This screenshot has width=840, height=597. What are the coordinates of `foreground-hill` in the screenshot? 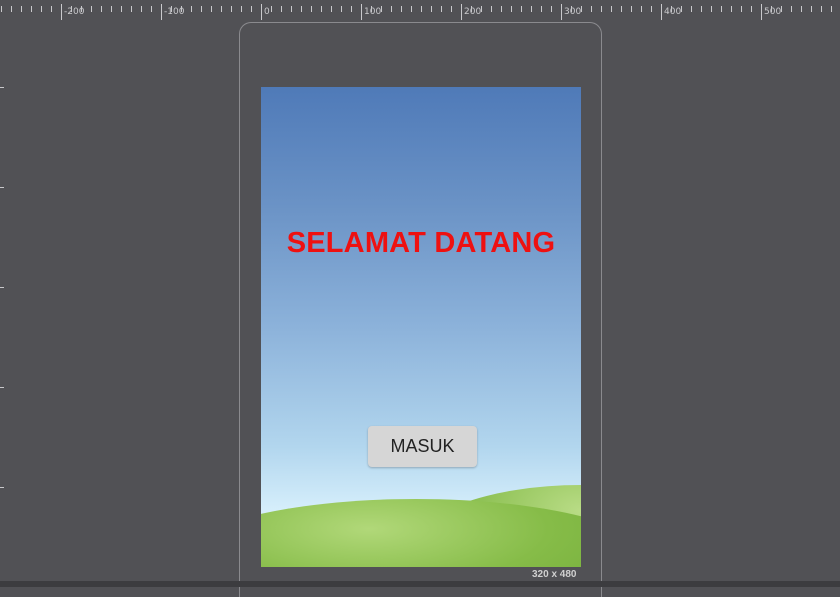 It's located at (421, 533).